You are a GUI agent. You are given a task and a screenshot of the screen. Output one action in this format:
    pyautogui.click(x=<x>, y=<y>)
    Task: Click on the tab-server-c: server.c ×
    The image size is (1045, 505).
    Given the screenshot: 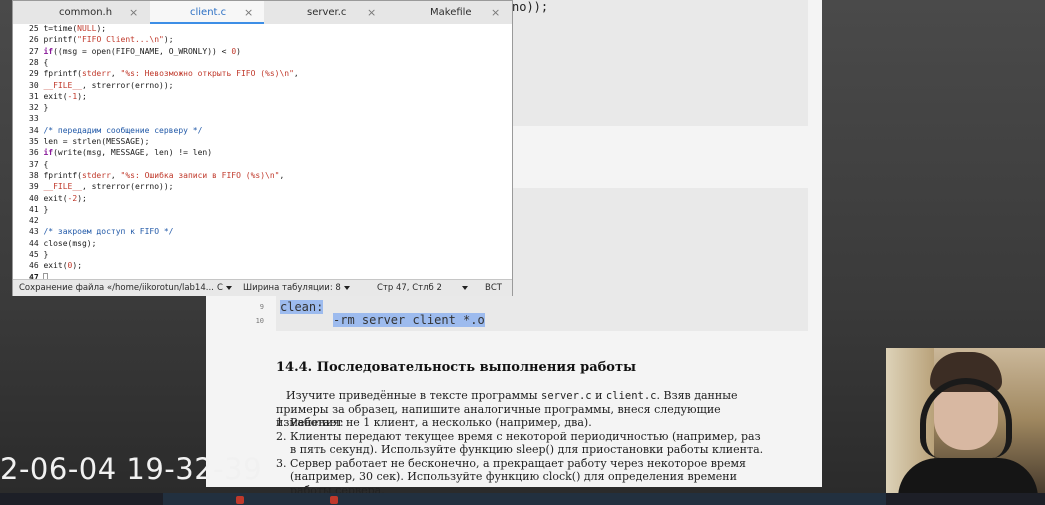 What is the action you would take?
    pyautogui.click(x=323, y=12)
    